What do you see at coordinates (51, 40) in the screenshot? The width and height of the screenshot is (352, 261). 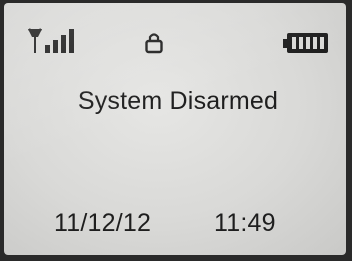 I see `signal-strength-icon` at bounding box center [51, 40].